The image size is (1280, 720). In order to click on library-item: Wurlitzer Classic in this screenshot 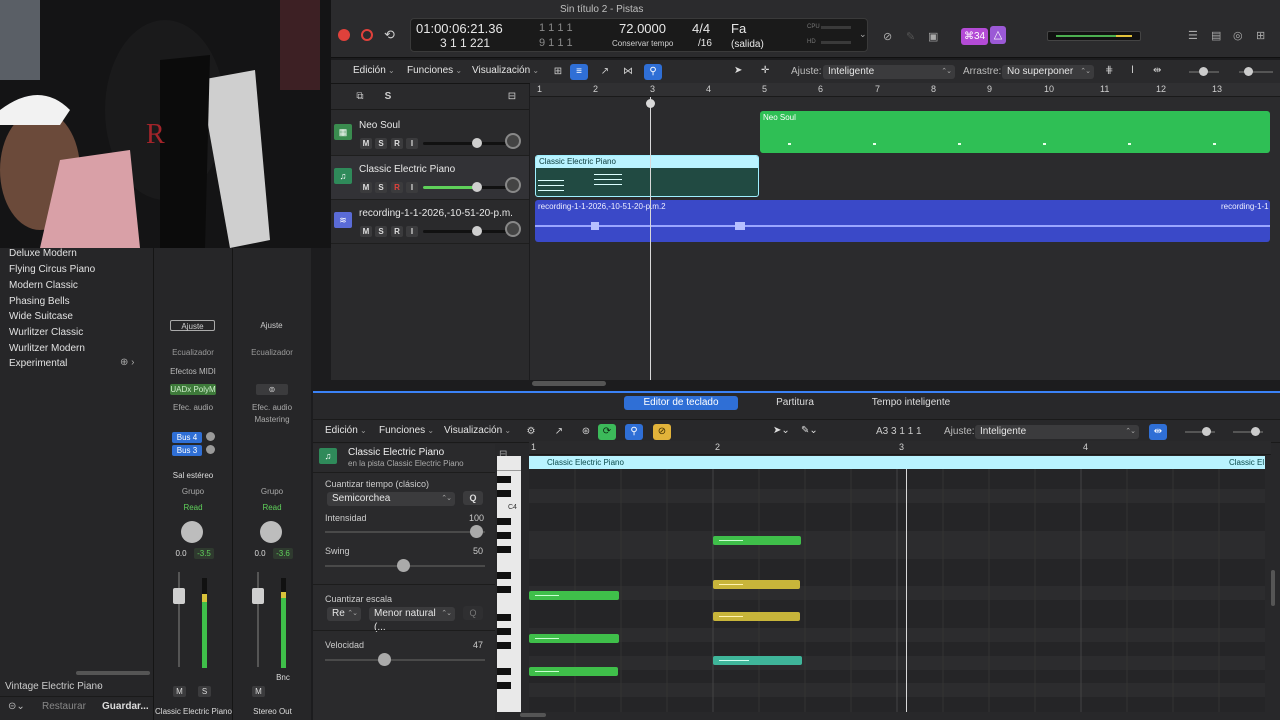, I will do `click(46, 332)`.